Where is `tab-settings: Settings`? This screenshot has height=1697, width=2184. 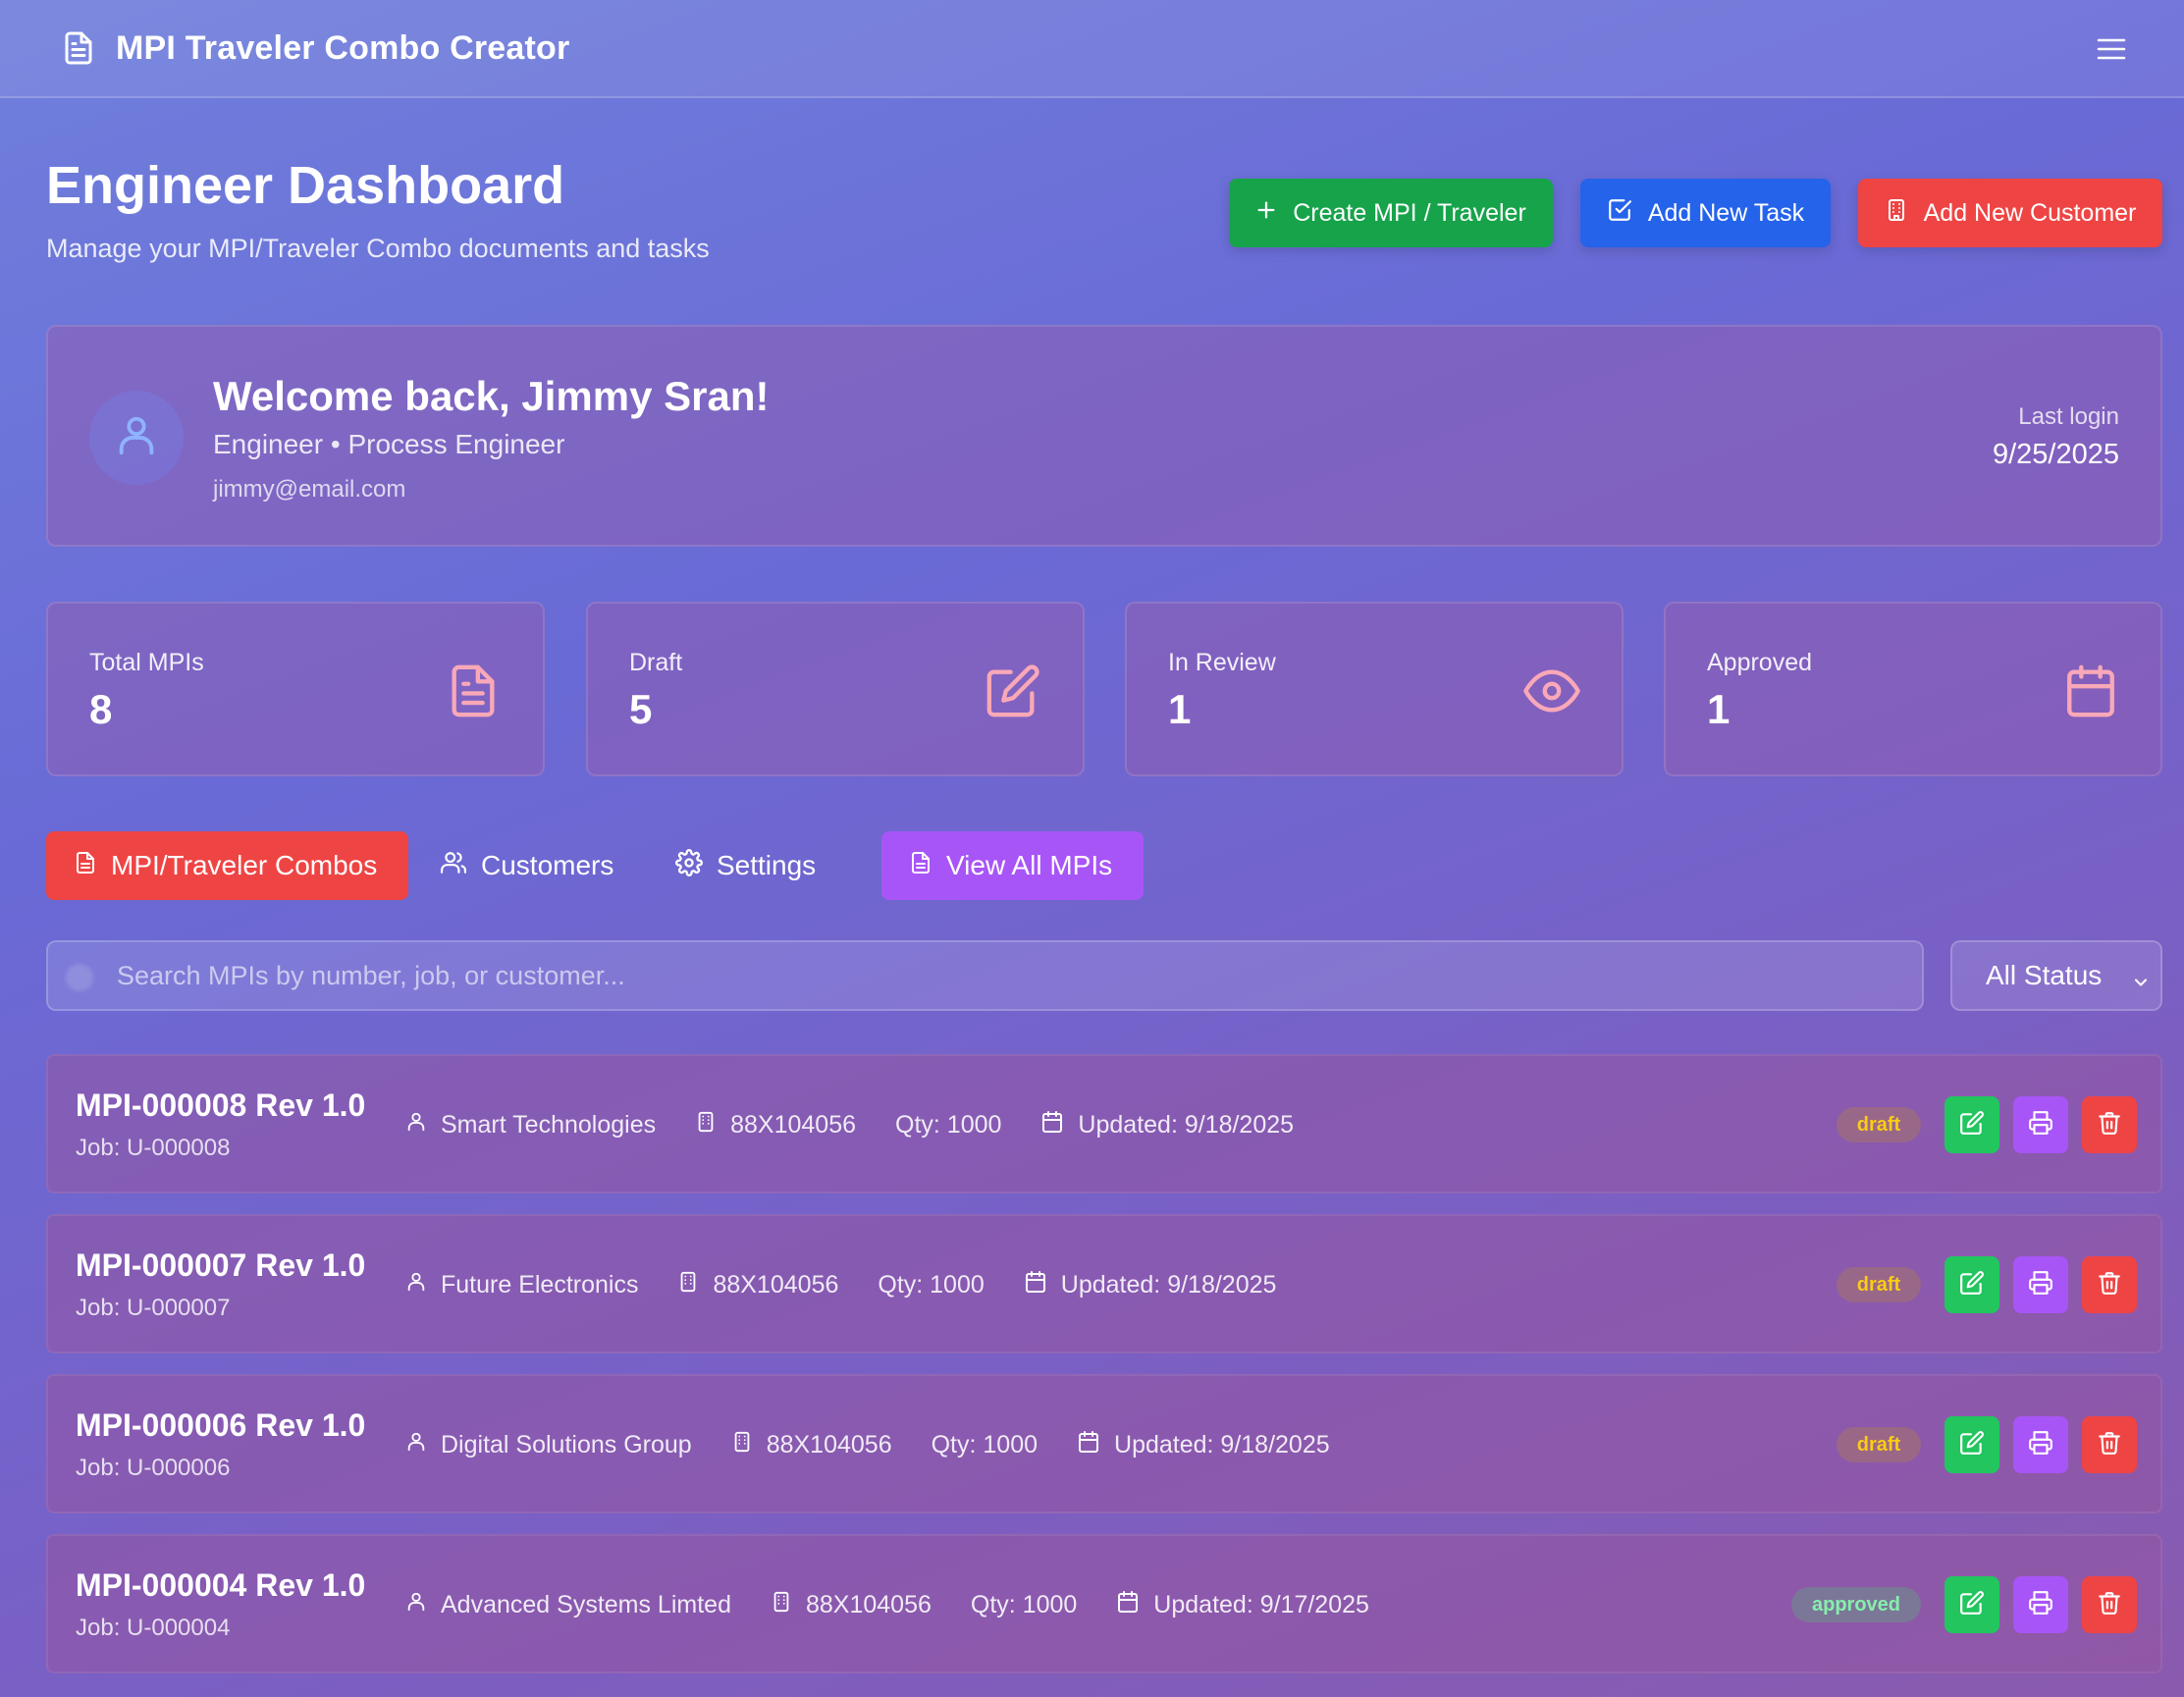
tab-settings: Settings is located at coordinates (745, 865).